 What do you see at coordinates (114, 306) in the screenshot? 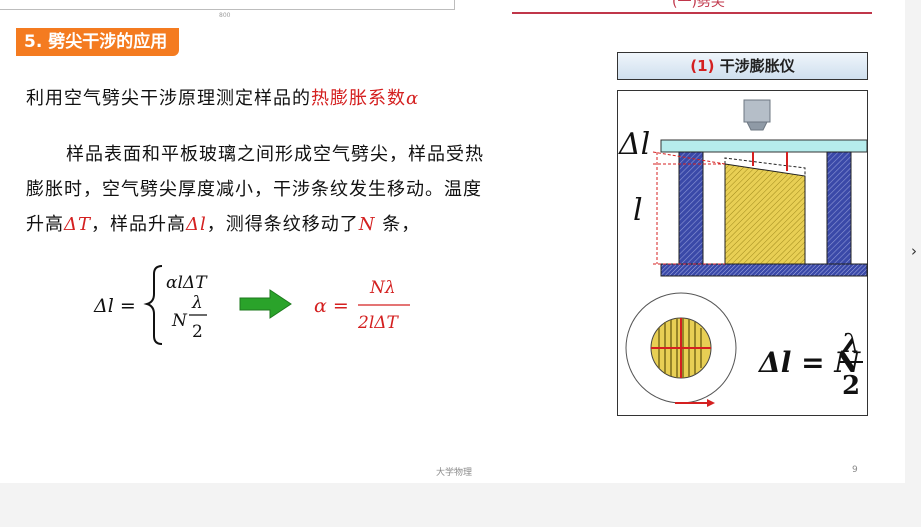
I see `formula-lhs: Δl =` at bounding box center [114, 306].